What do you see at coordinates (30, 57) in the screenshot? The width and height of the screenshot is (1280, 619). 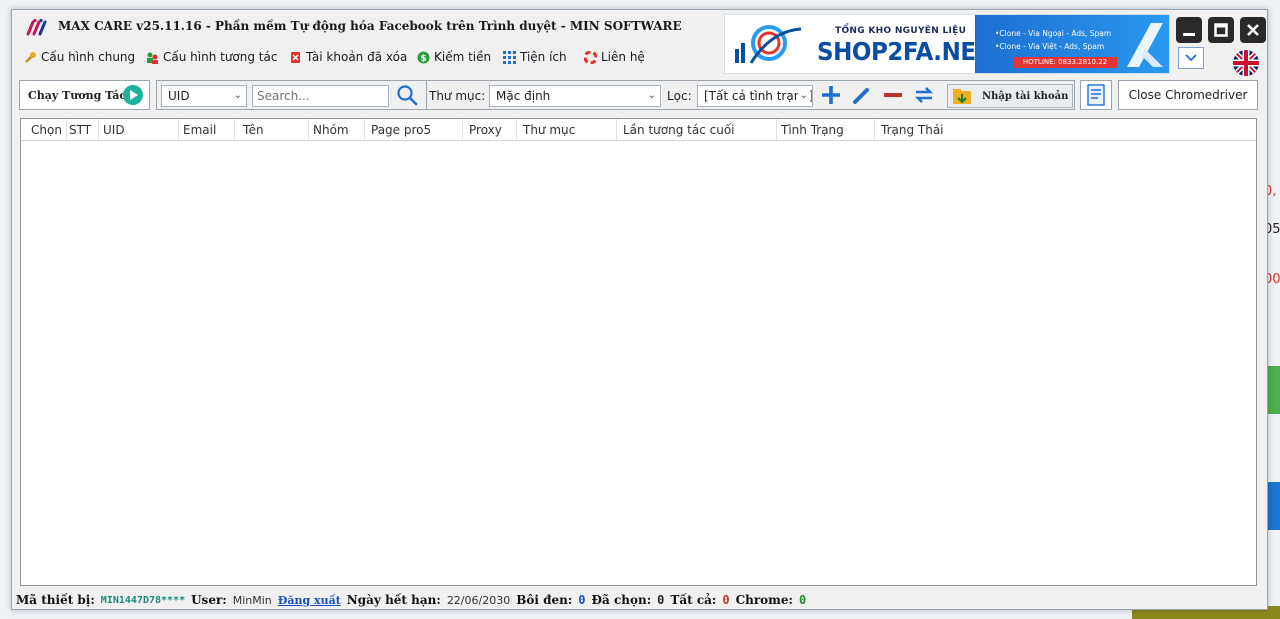 I see `wrench-icon` at bounding box center [30, 57].